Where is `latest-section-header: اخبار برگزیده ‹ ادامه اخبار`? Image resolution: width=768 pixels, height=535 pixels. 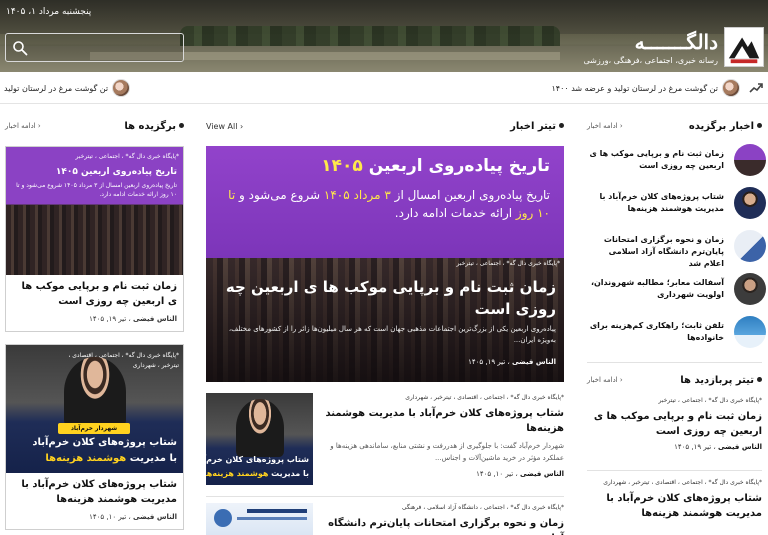 latest-section-header: اخبار برگزیده ‹ ادامه اخبار is located at coordinates (674, 126).